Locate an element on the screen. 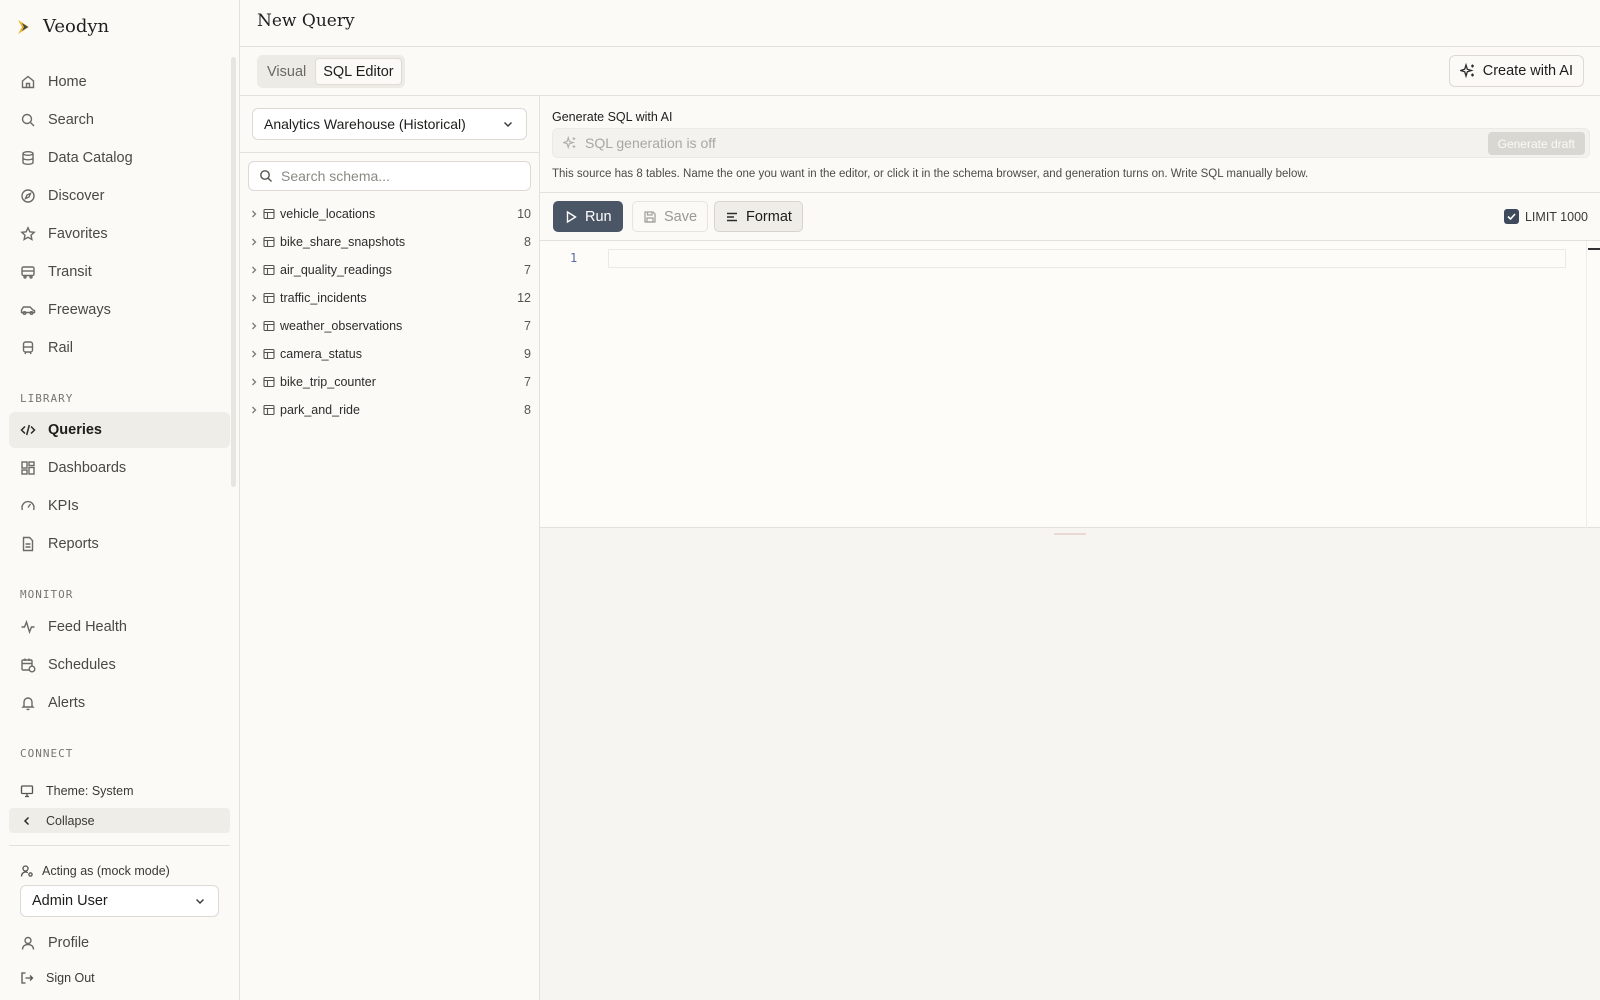 This screenshot has width=1600, height=1000. home-icon is located at coordinates (28, 82).